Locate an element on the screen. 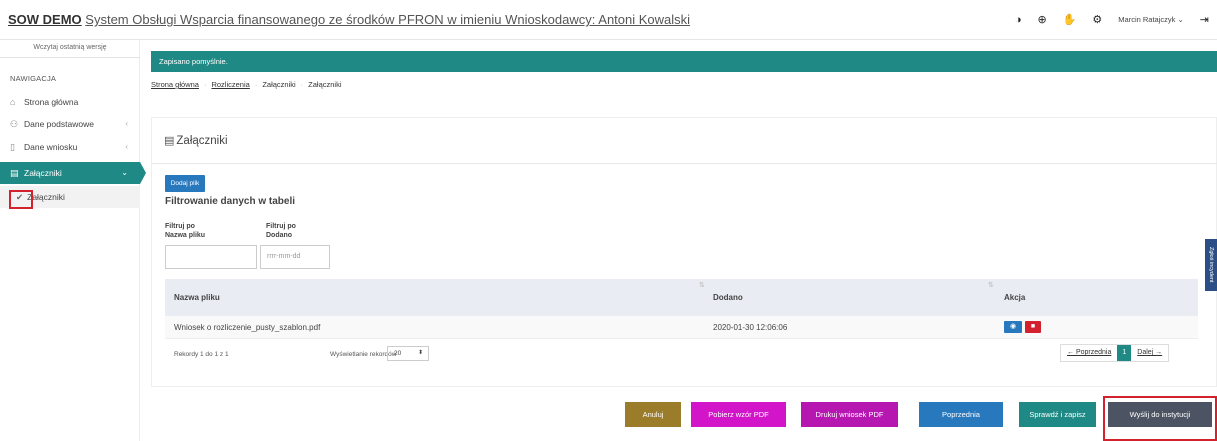 The width and height of the screenshot is (1217, 441). pagination-current: 1 is located at coordinates (1124, 353).